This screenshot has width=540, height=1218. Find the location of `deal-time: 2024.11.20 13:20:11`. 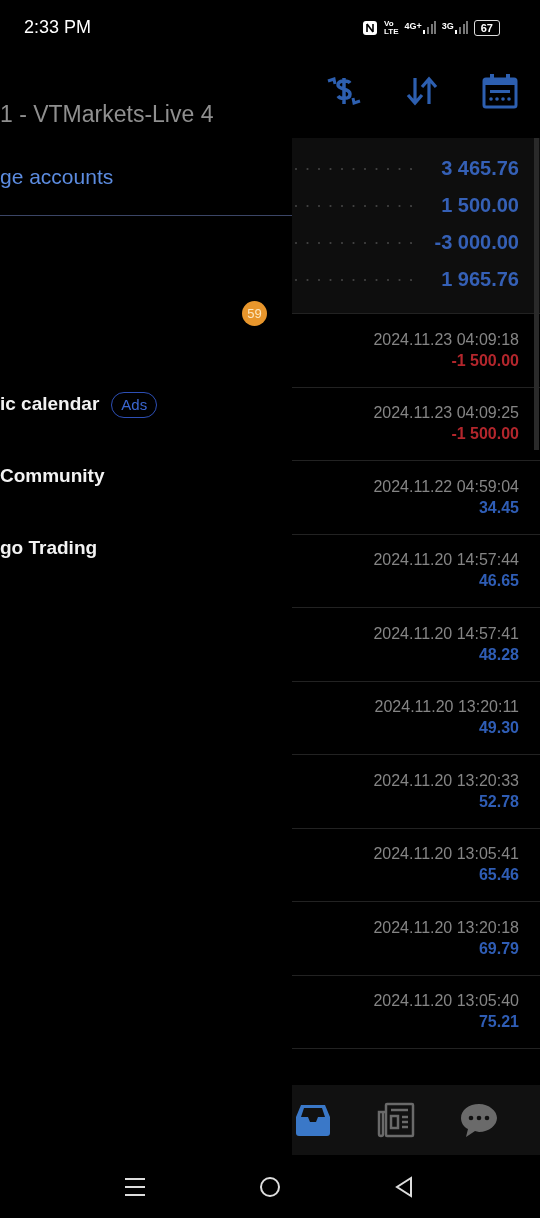

deal-time: 2024.11.20 13:20:11 is located at coordinates (446, 707).